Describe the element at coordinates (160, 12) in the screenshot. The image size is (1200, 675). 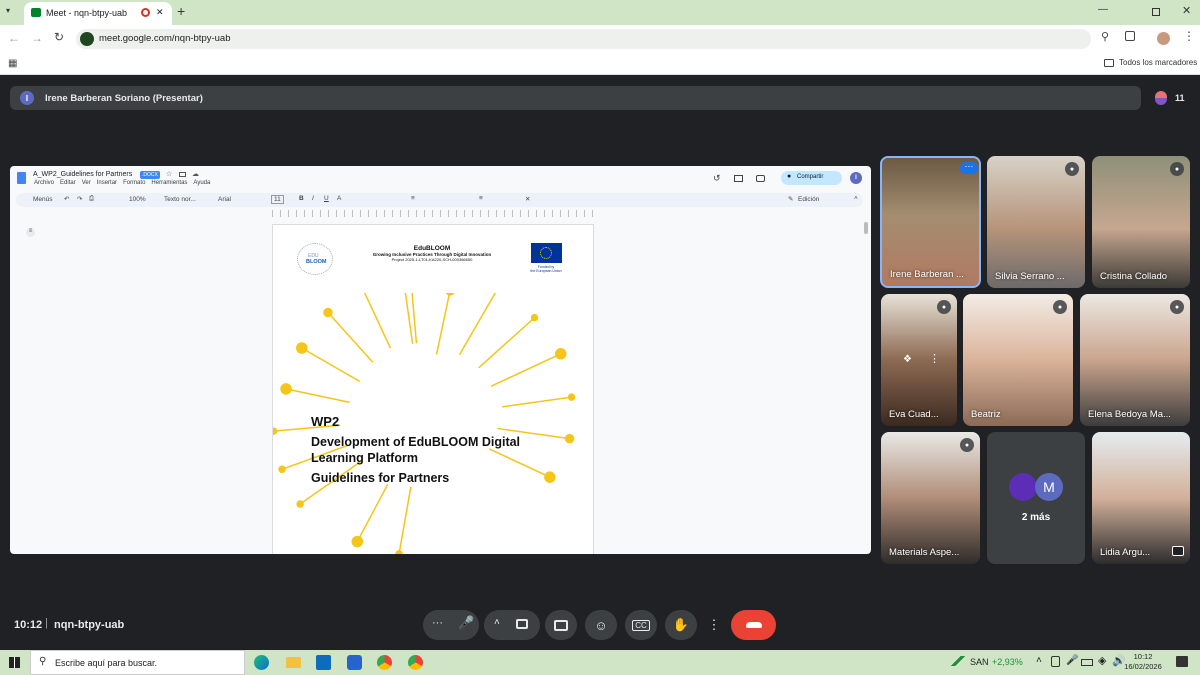
I see `tab-close-icon: ✕` at that location.